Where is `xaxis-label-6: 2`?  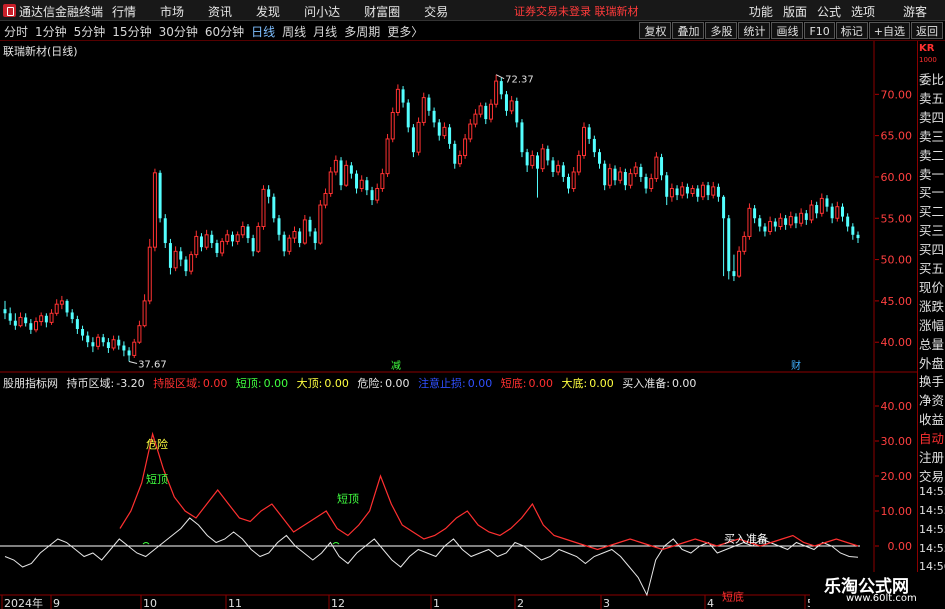 xaxis-label-6: 2 is located at coordinates (520, 603).